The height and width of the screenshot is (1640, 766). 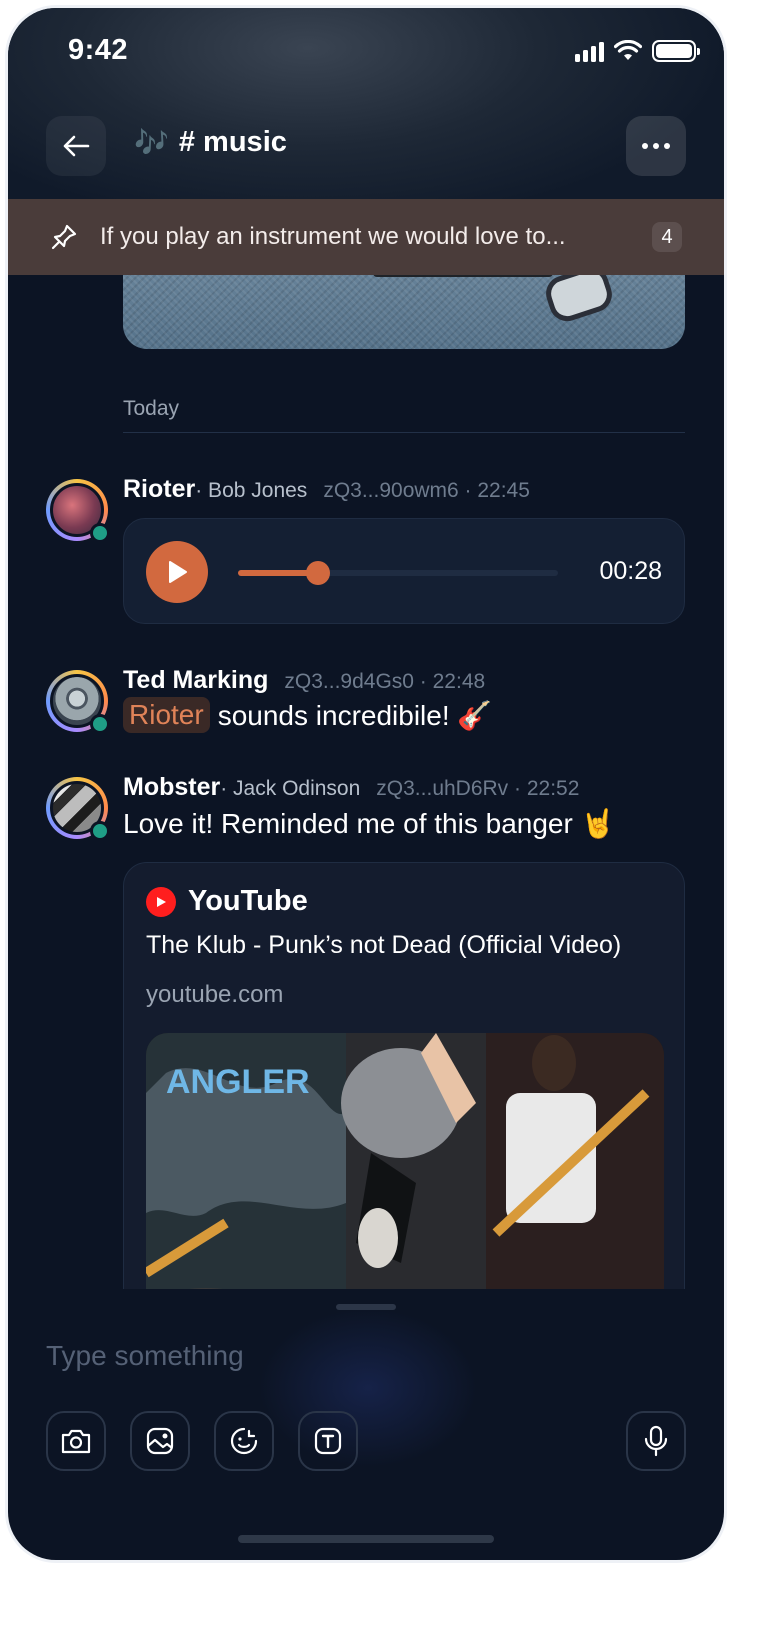 I want to click on link-source-name: YouTube, so click(x=248, y=901).